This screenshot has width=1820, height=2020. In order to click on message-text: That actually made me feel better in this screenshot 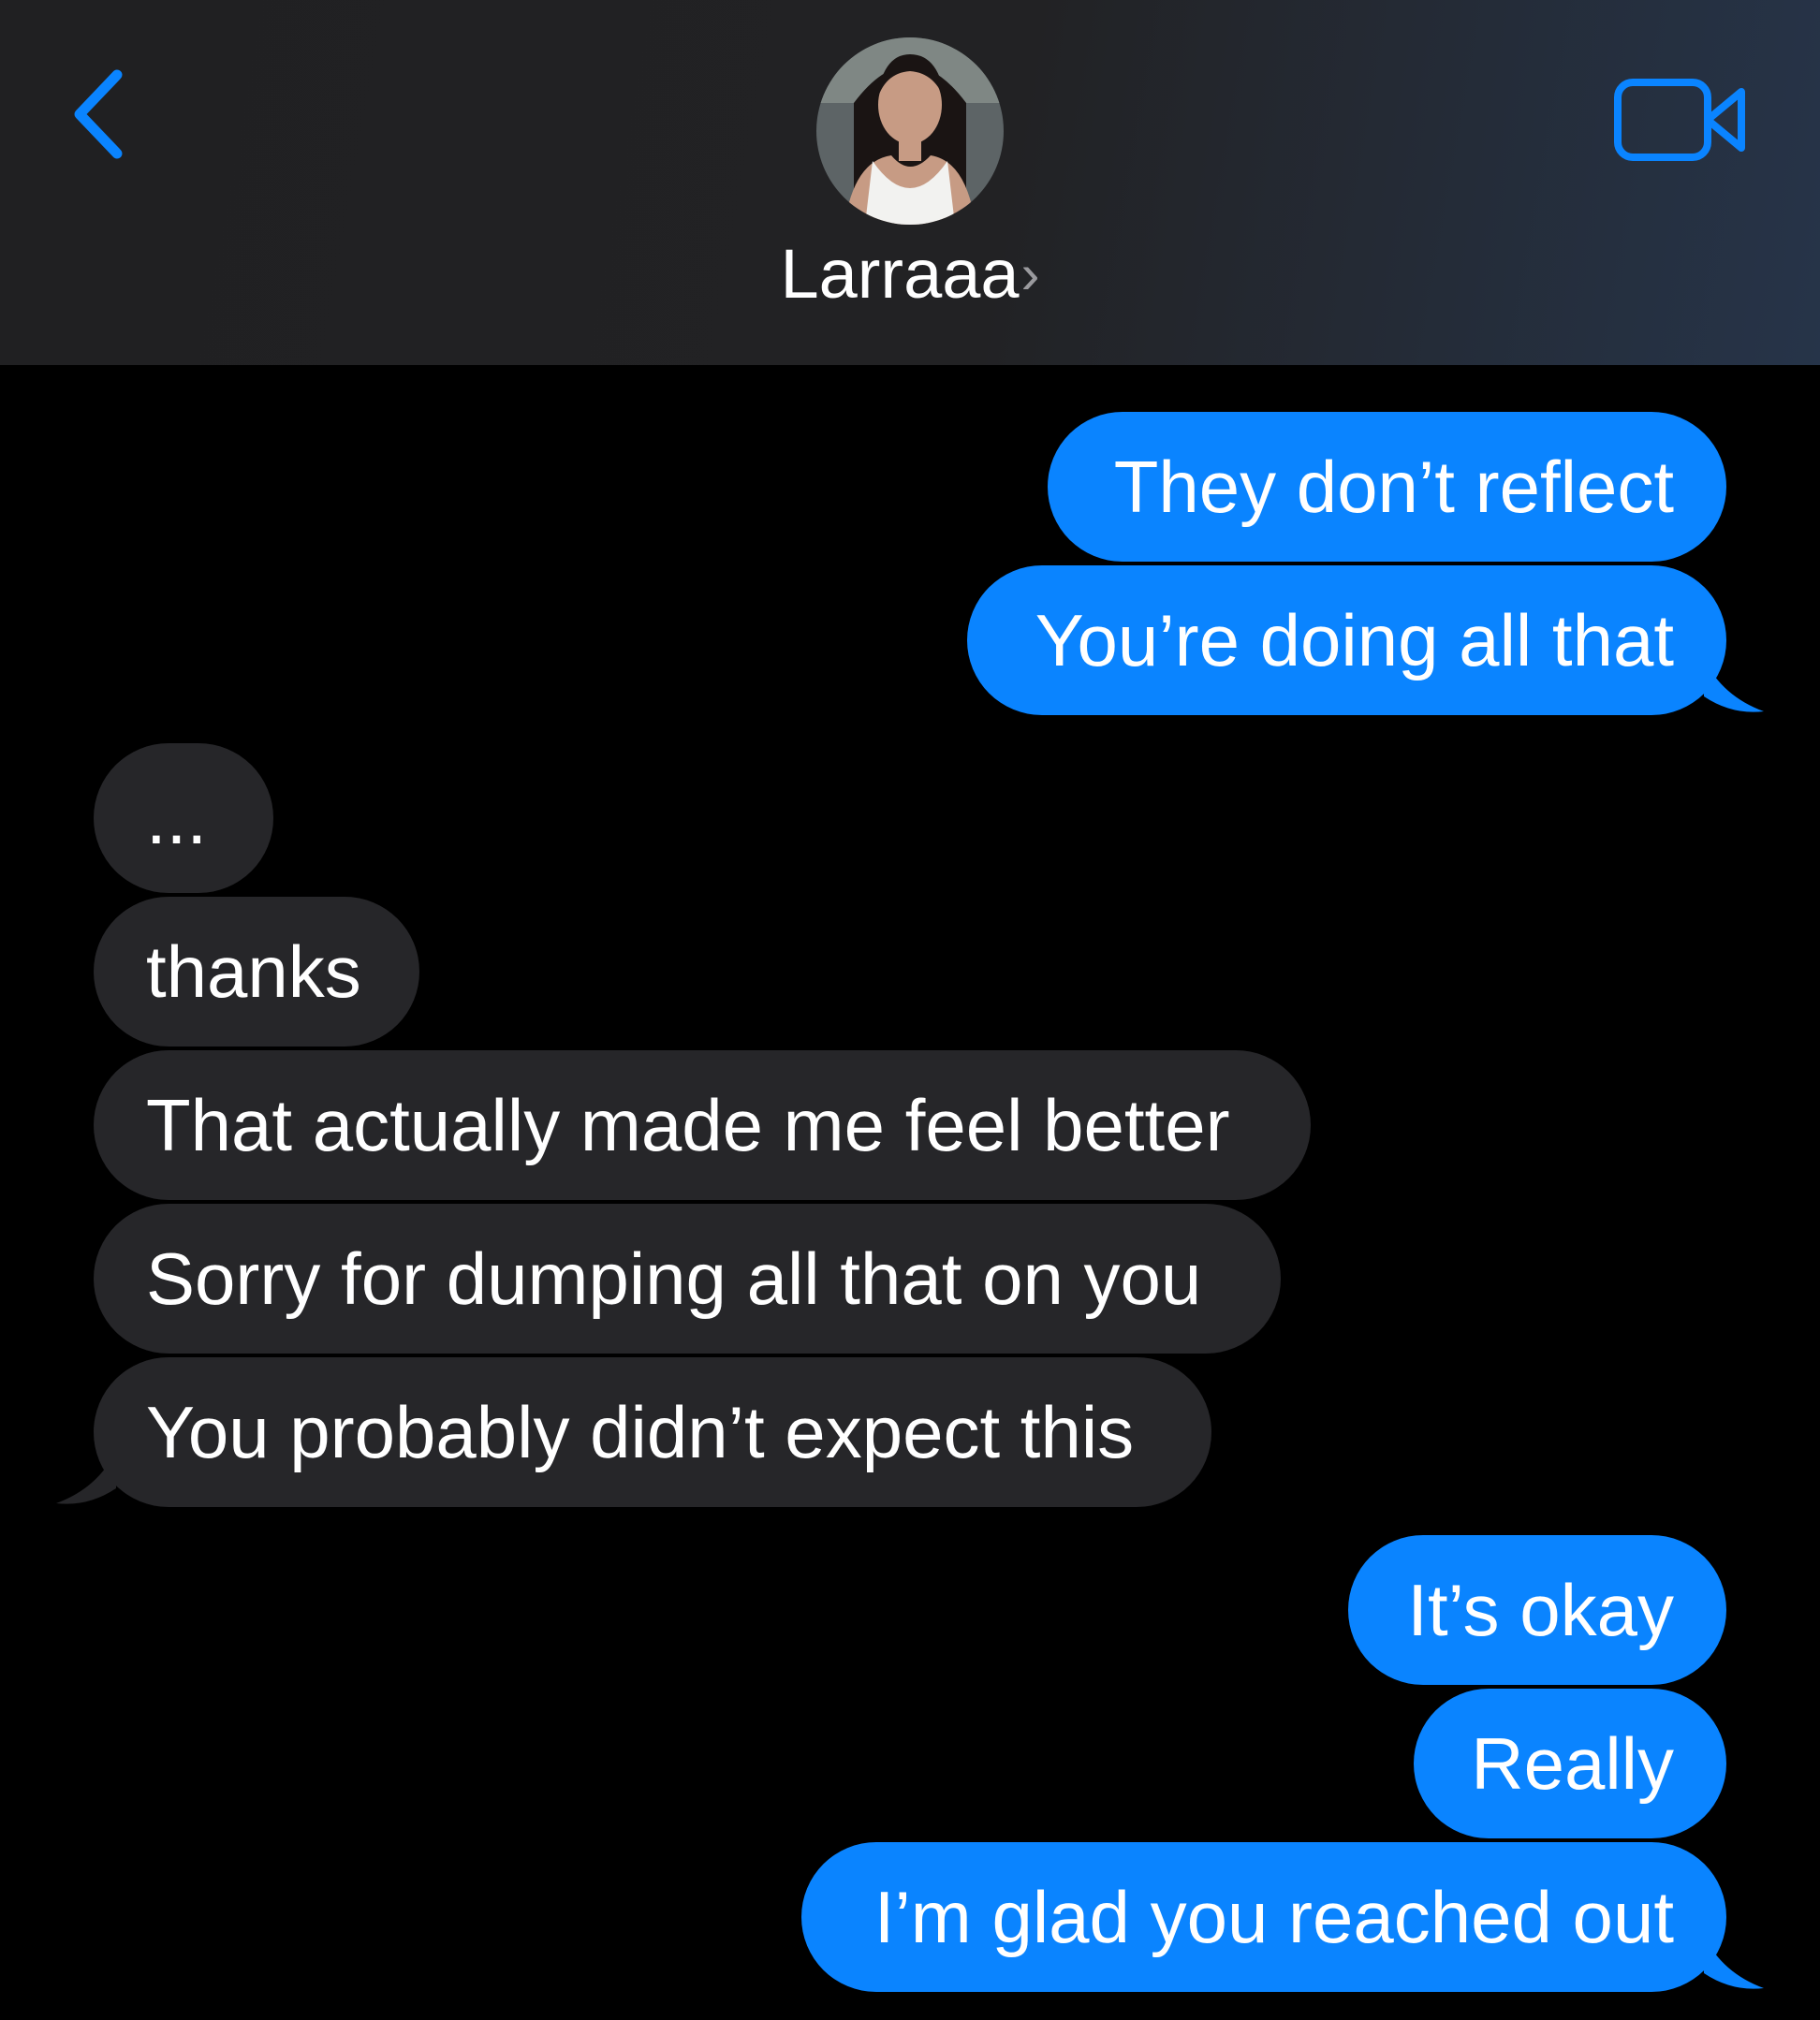, I will do `click(688, 1125)`.